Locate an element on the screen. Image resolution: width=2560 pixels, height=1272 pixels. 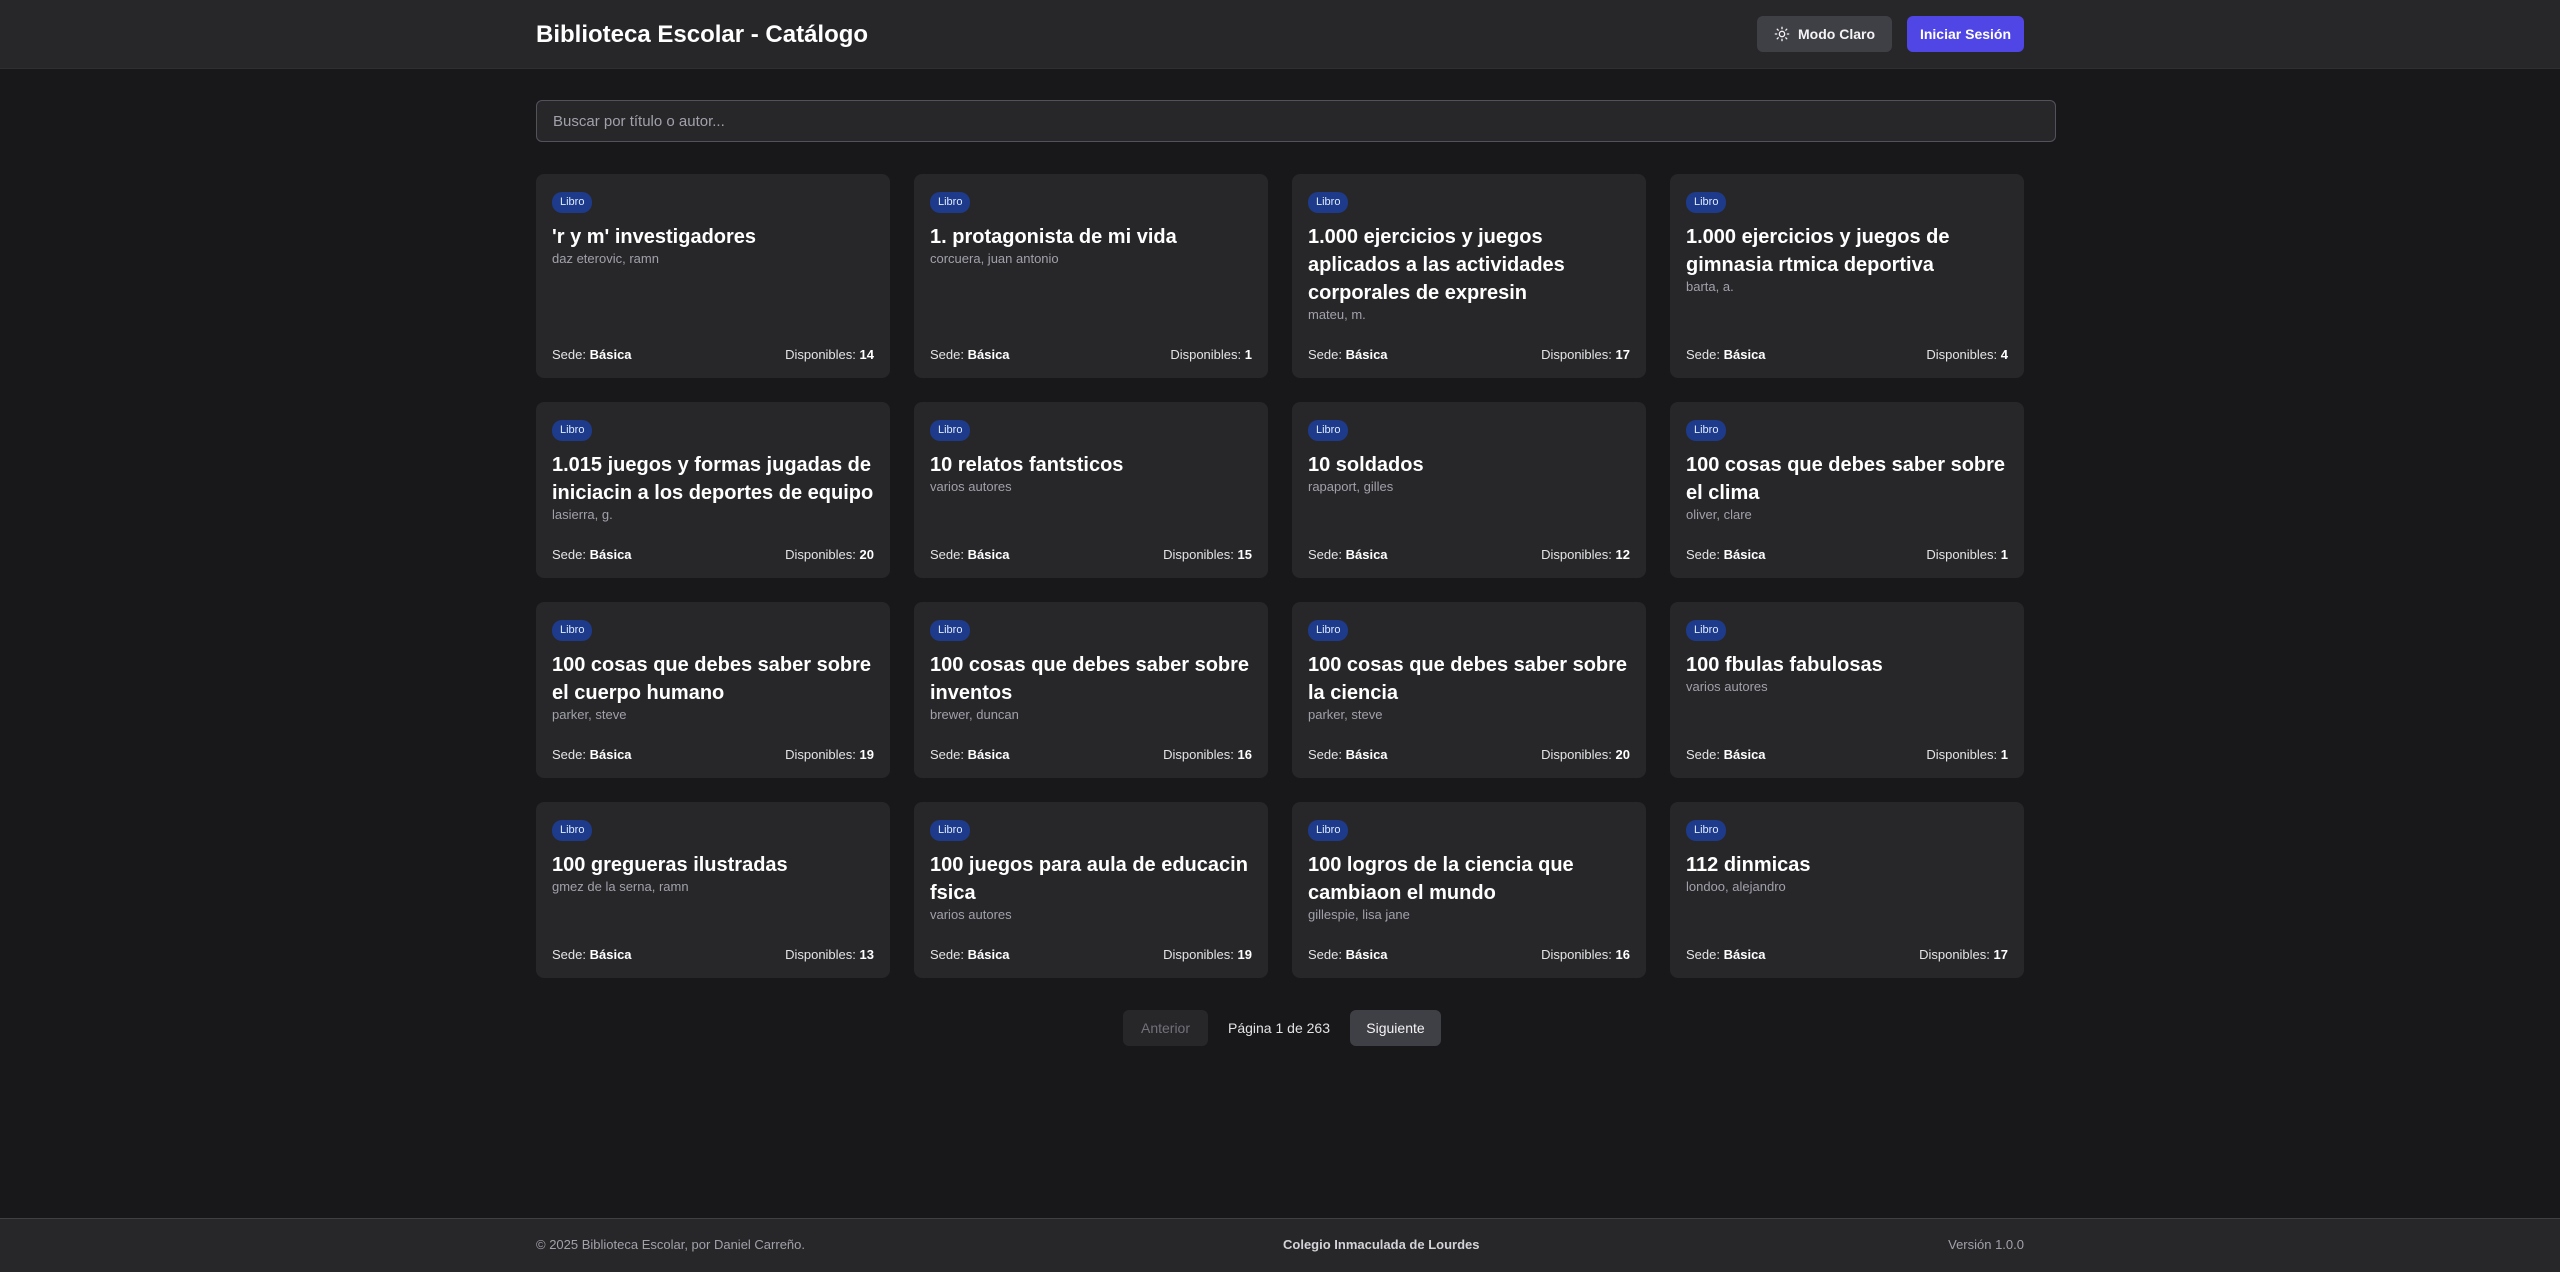
card-footer: Sede: Básica Disponibles: 13 is located at coordinates (713, 954).